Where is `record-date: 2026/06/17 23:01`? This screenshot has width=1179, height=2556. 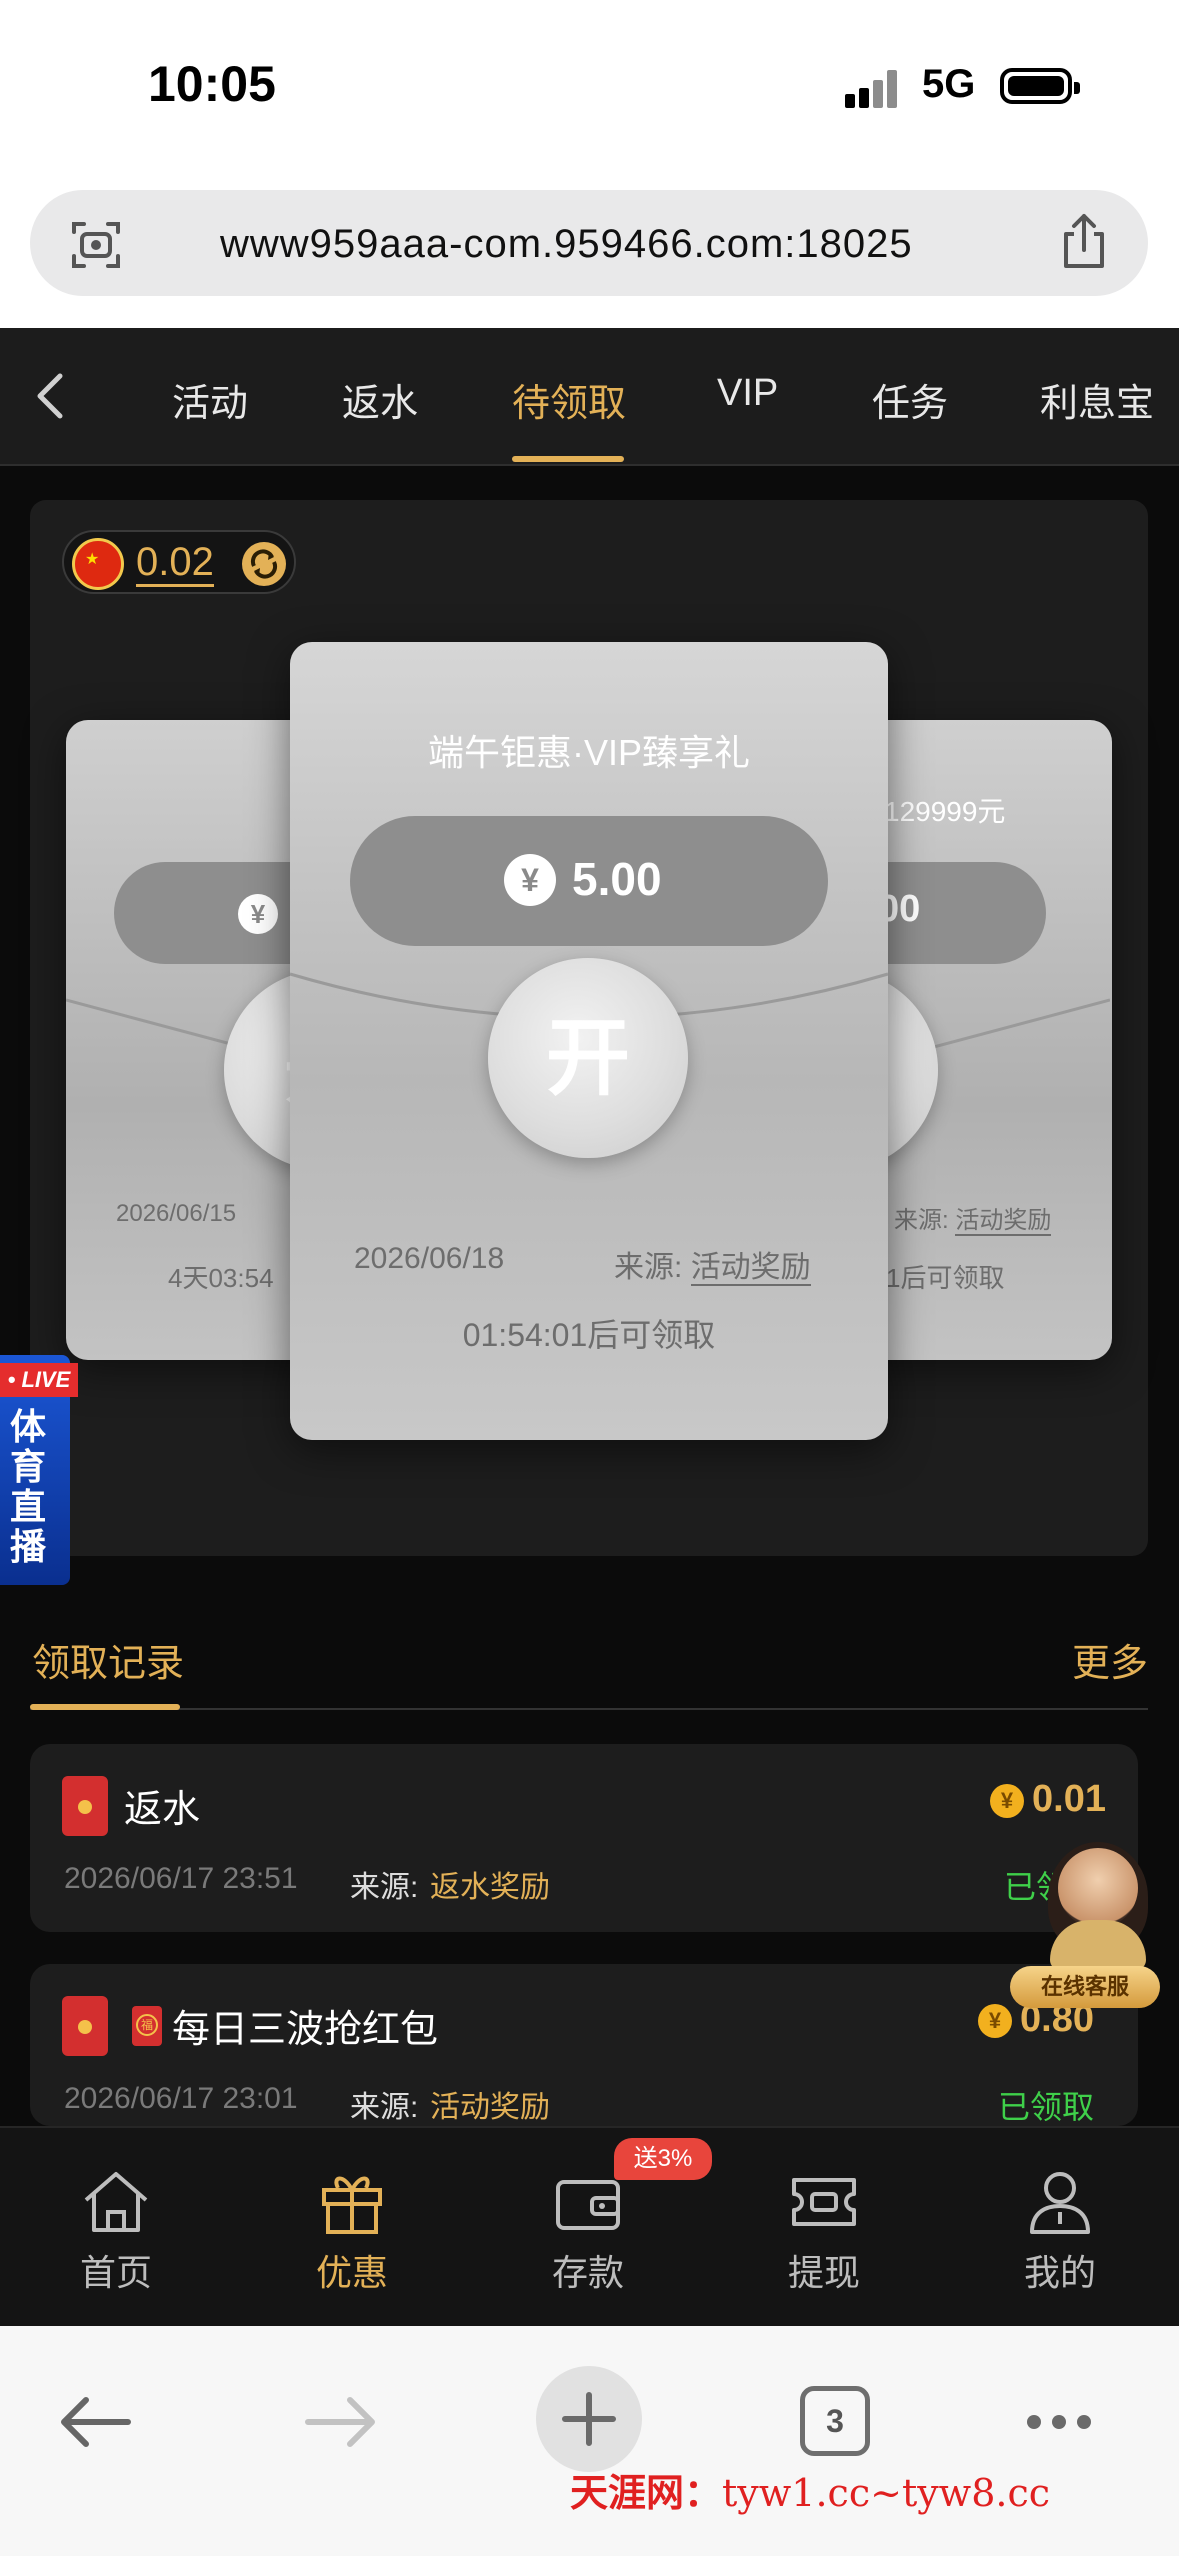 record-date: 2026/06/17 23:01 is located at coordinates (181, 2098).